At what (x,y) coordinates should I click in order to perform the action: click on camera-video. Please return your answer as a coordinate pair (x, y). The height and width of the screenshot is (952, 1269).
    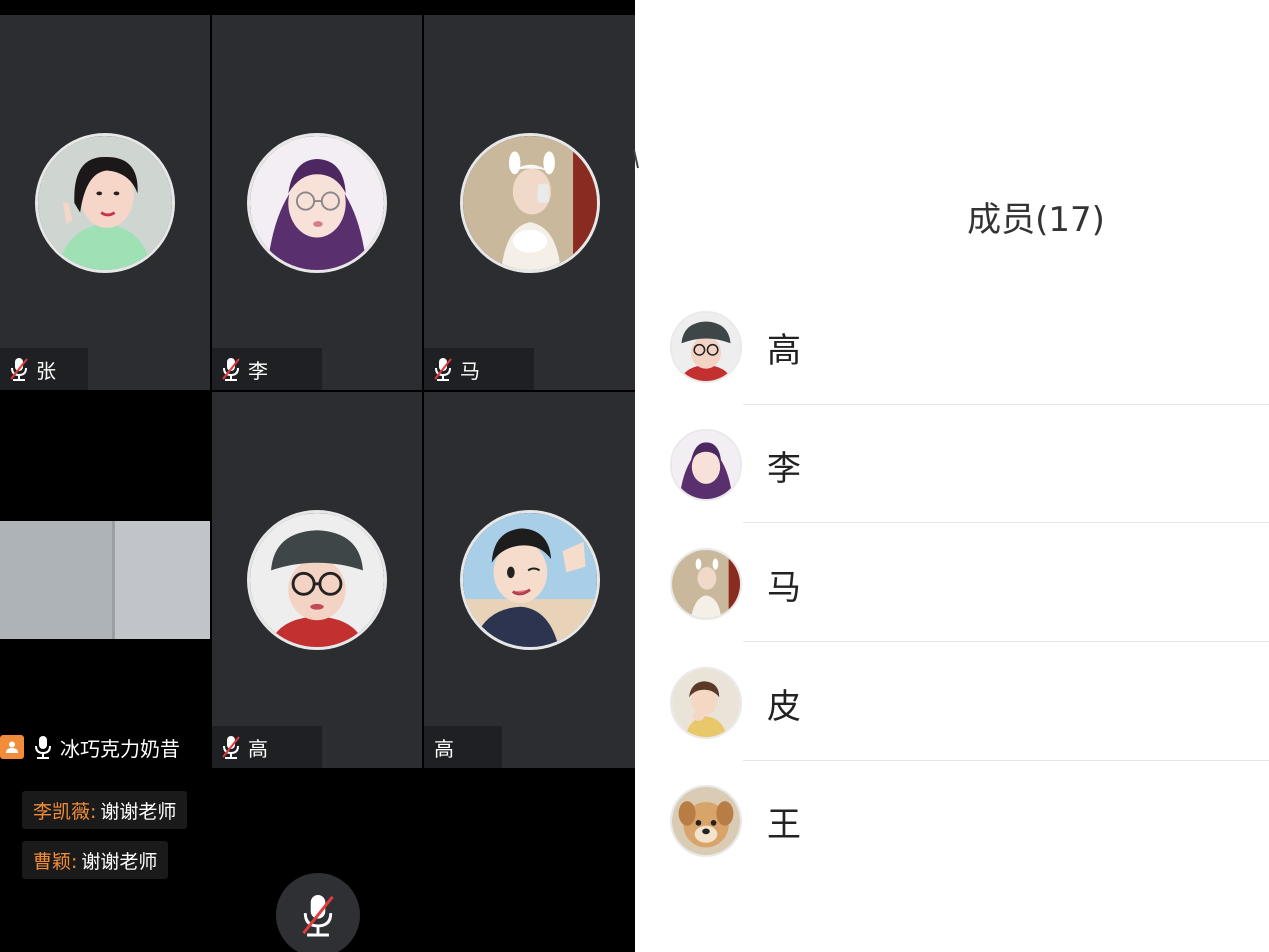
    Looking at the image, I should click on (105, 580).